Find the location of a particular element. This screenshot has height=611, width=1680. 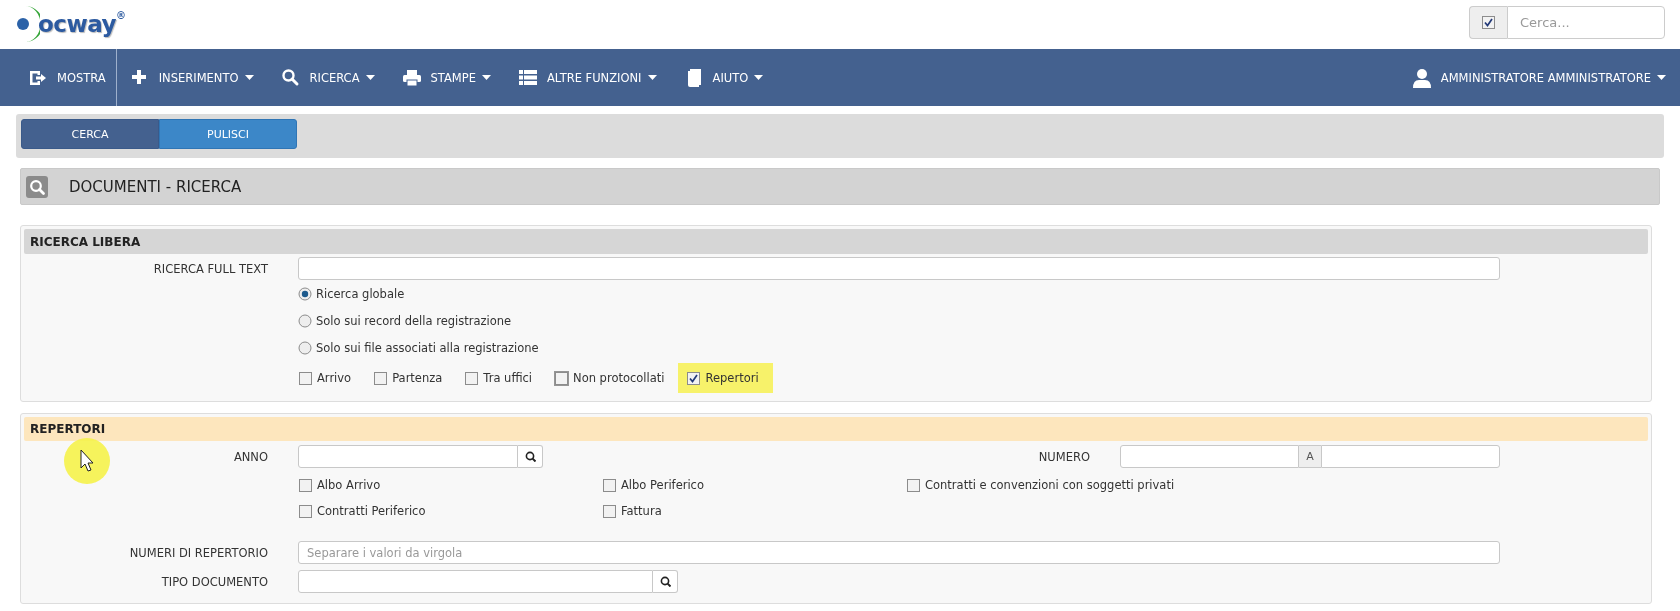

checkbox-label: Albo Arrivo is located at coordinates (349, 485).